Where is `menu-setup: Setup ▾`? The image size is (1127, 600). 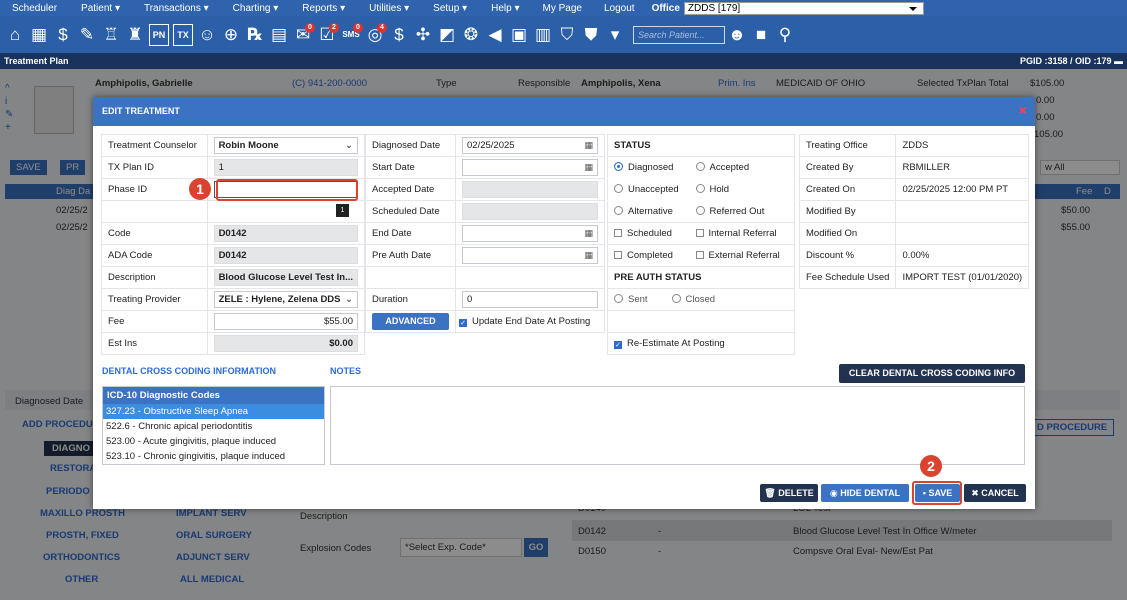
menu-setup: Setup ▾ is located at coordinates (450, 8).